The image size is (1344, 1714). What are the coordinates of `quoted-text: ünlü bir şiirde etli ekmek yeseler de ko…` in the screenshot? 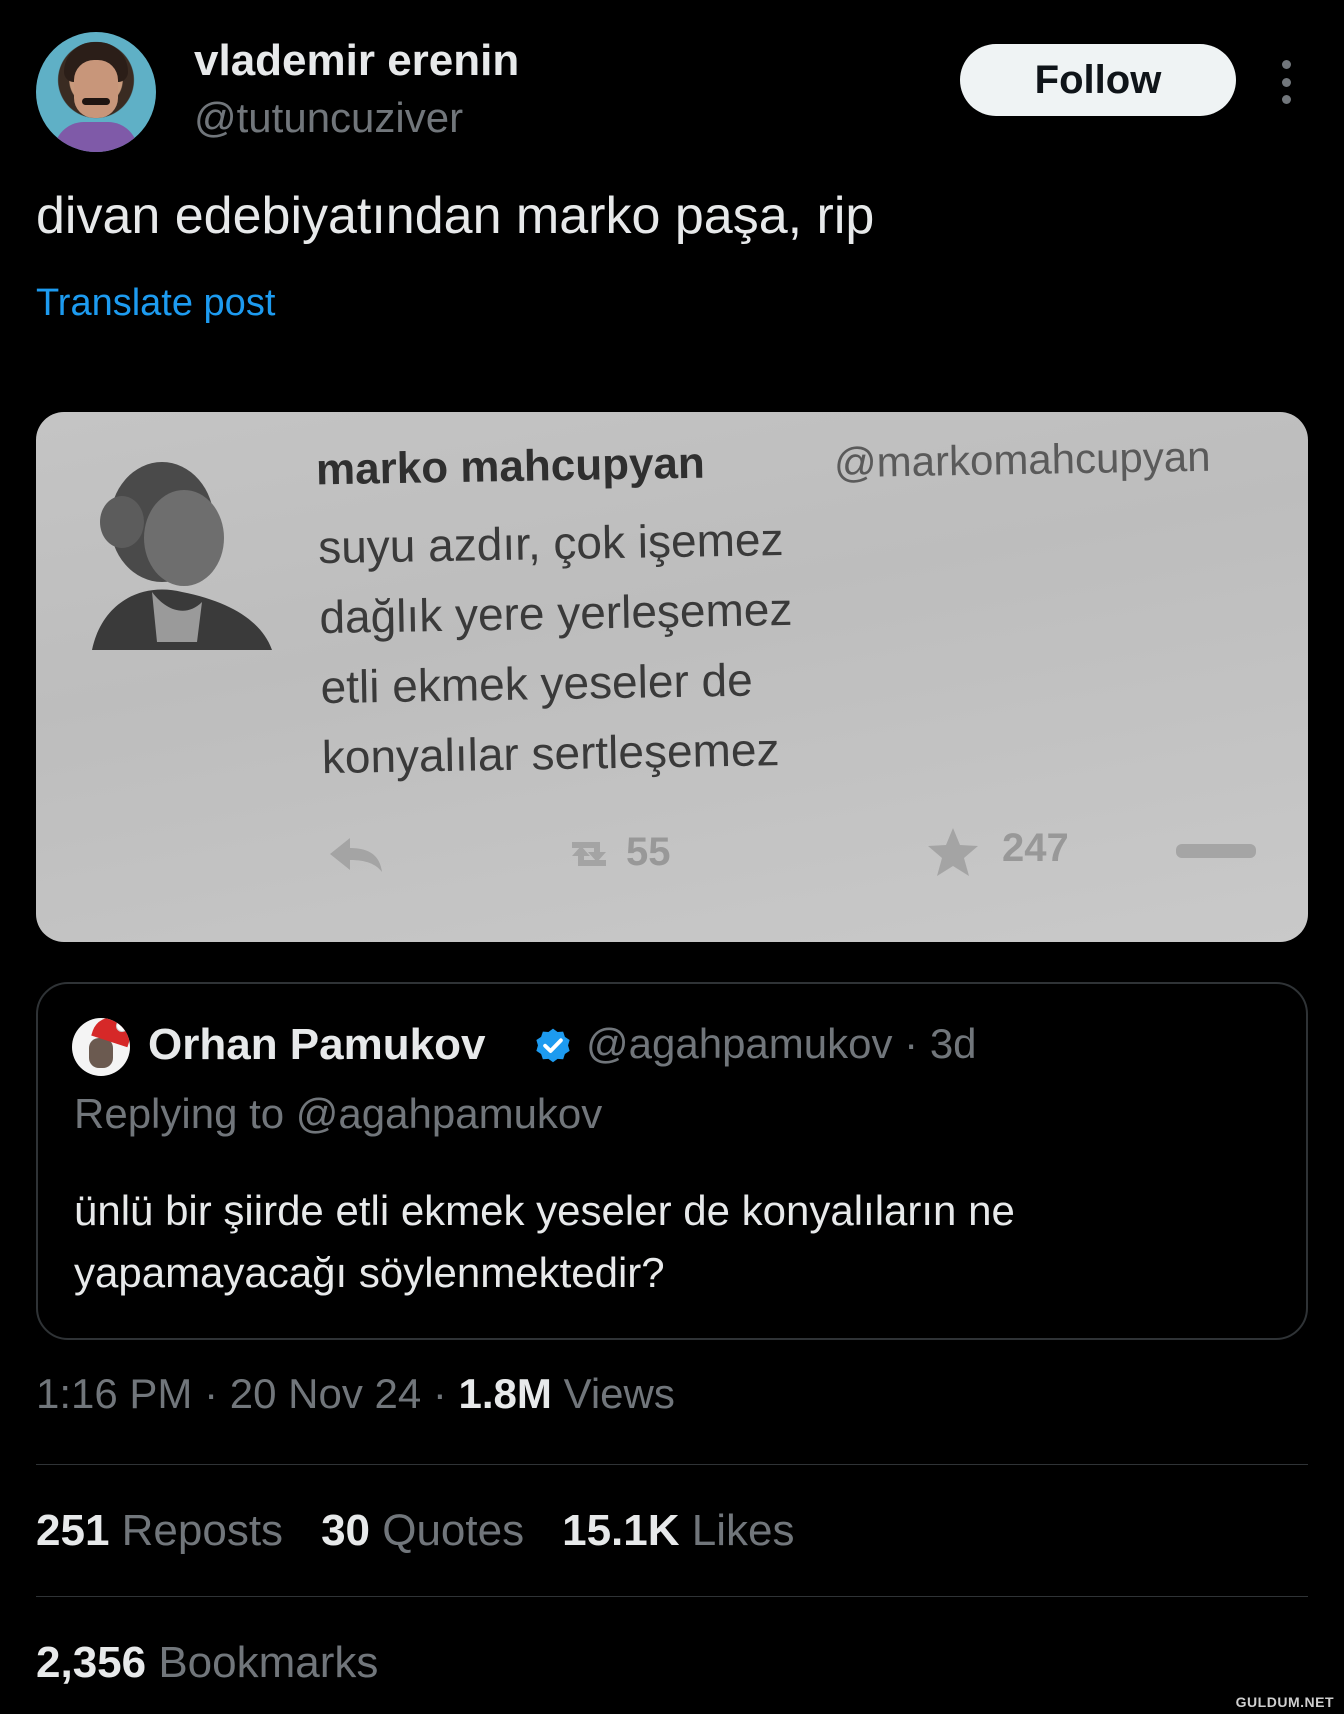 It's located at (664, 1242).